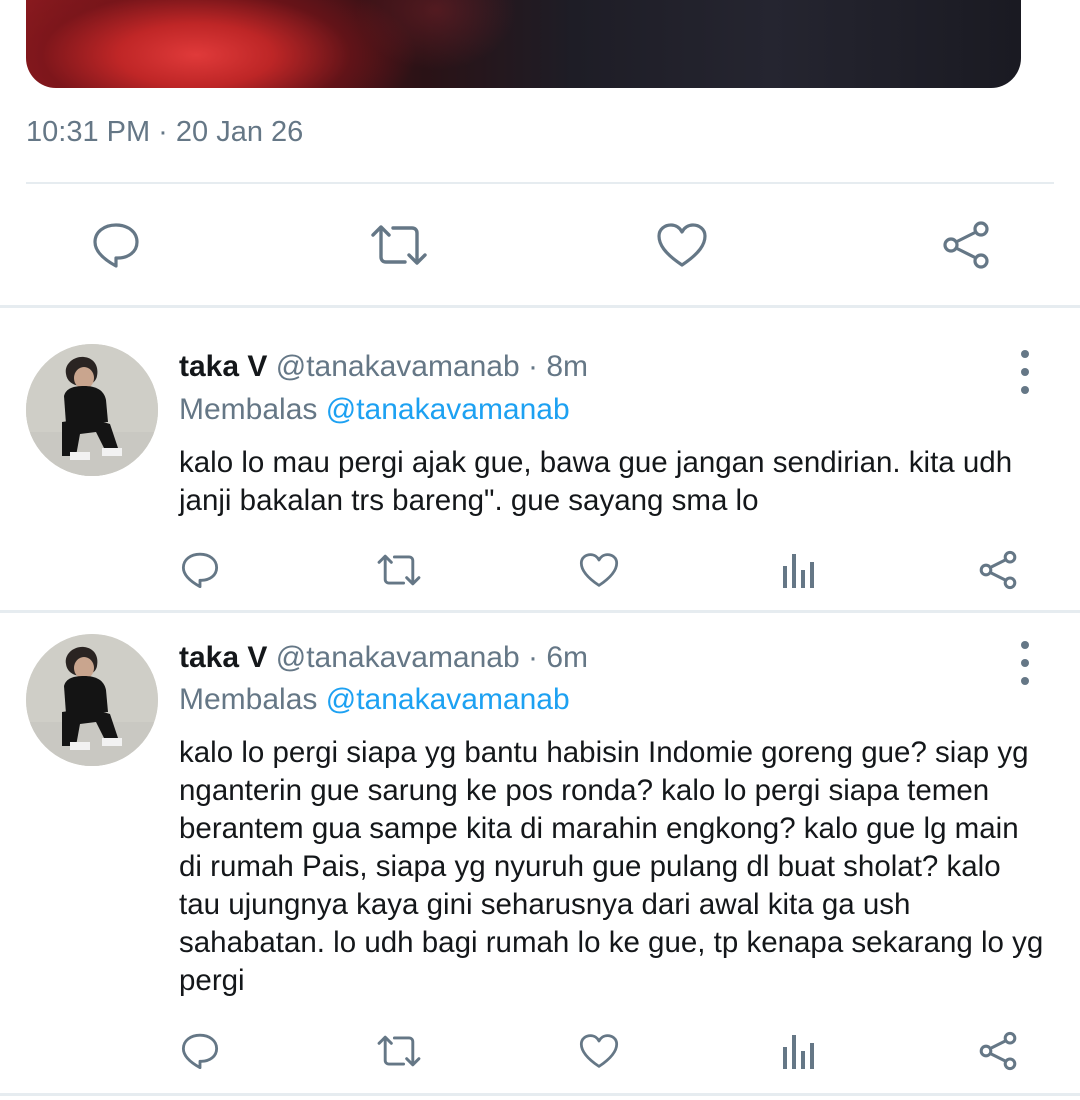  I want to click on tweet-header: taka V @tanakavamanab · 8m, so click(383, 367).